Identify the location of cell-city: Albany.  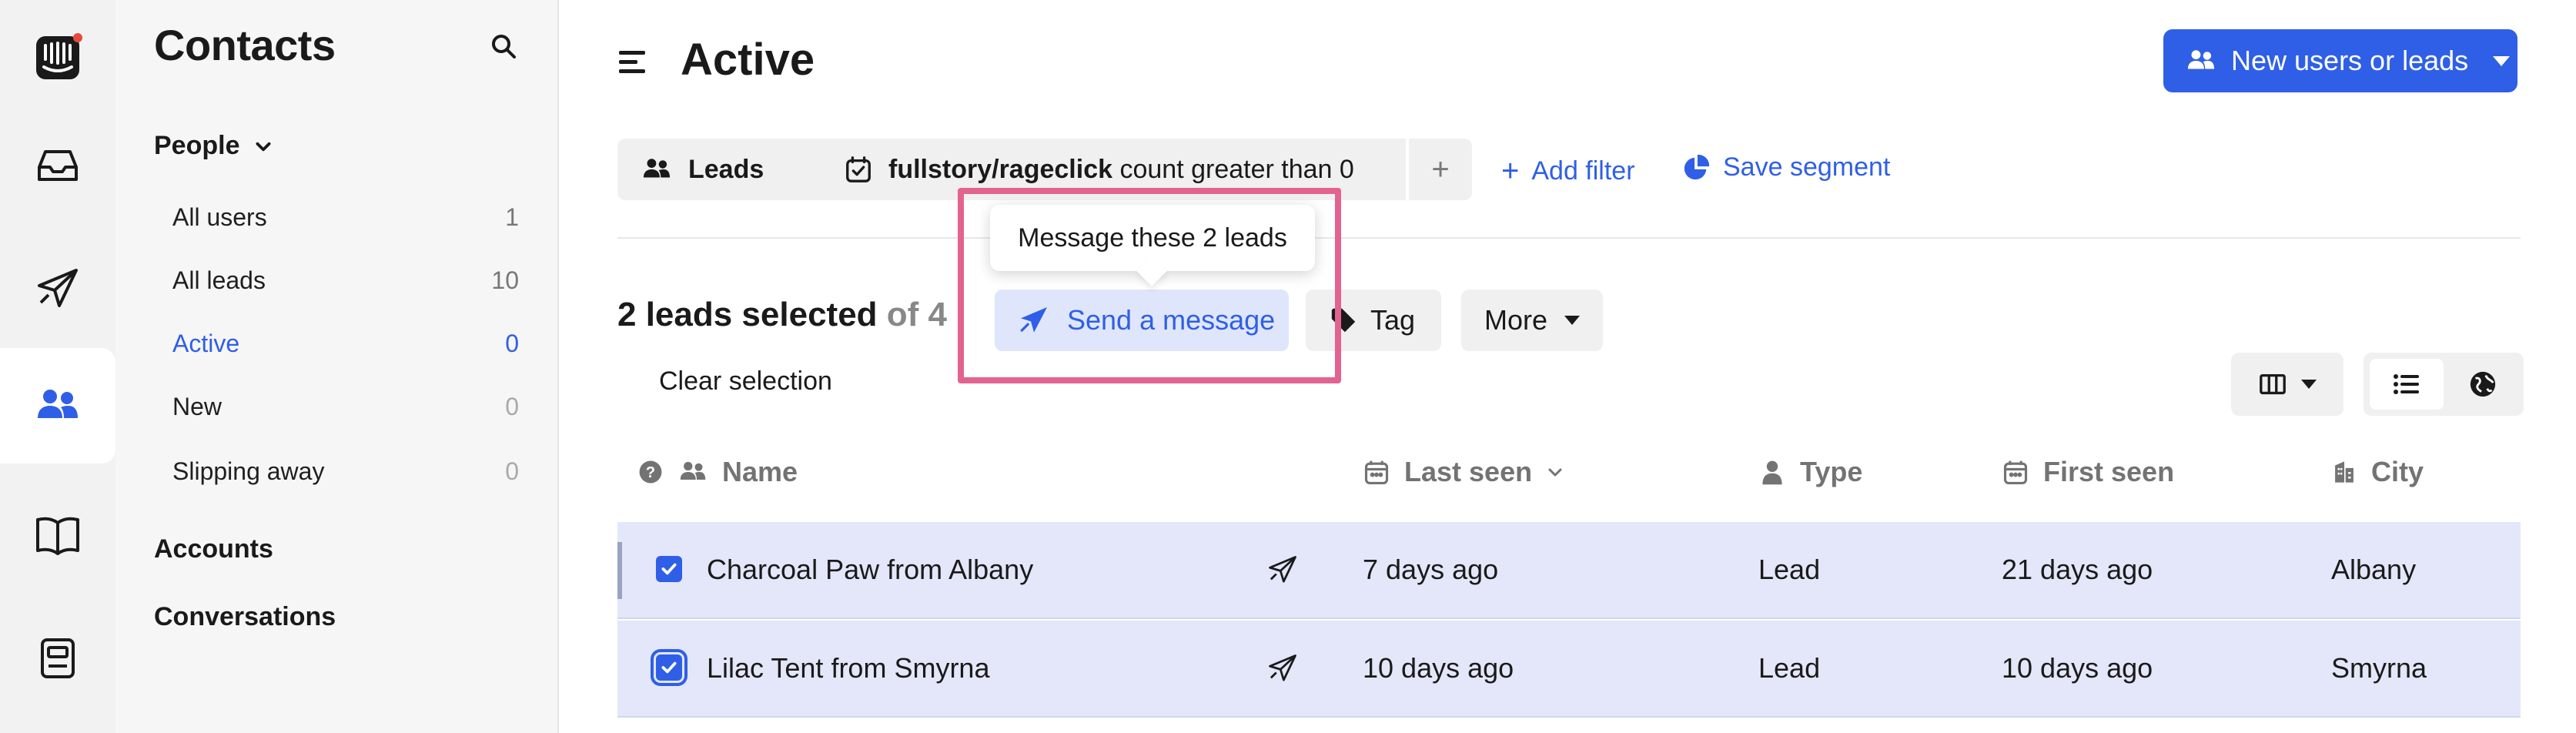
(2374, 570).